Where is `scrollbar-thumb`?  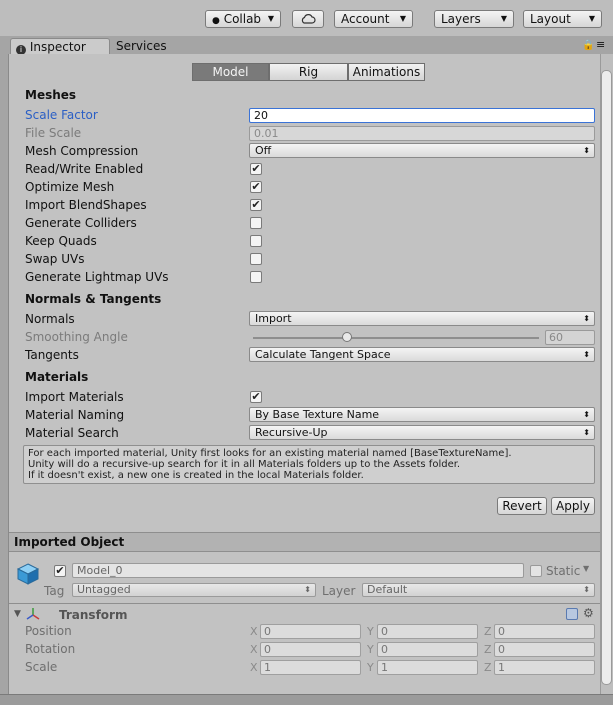 scrollbar-thumb is located at coordinates (606, 377).